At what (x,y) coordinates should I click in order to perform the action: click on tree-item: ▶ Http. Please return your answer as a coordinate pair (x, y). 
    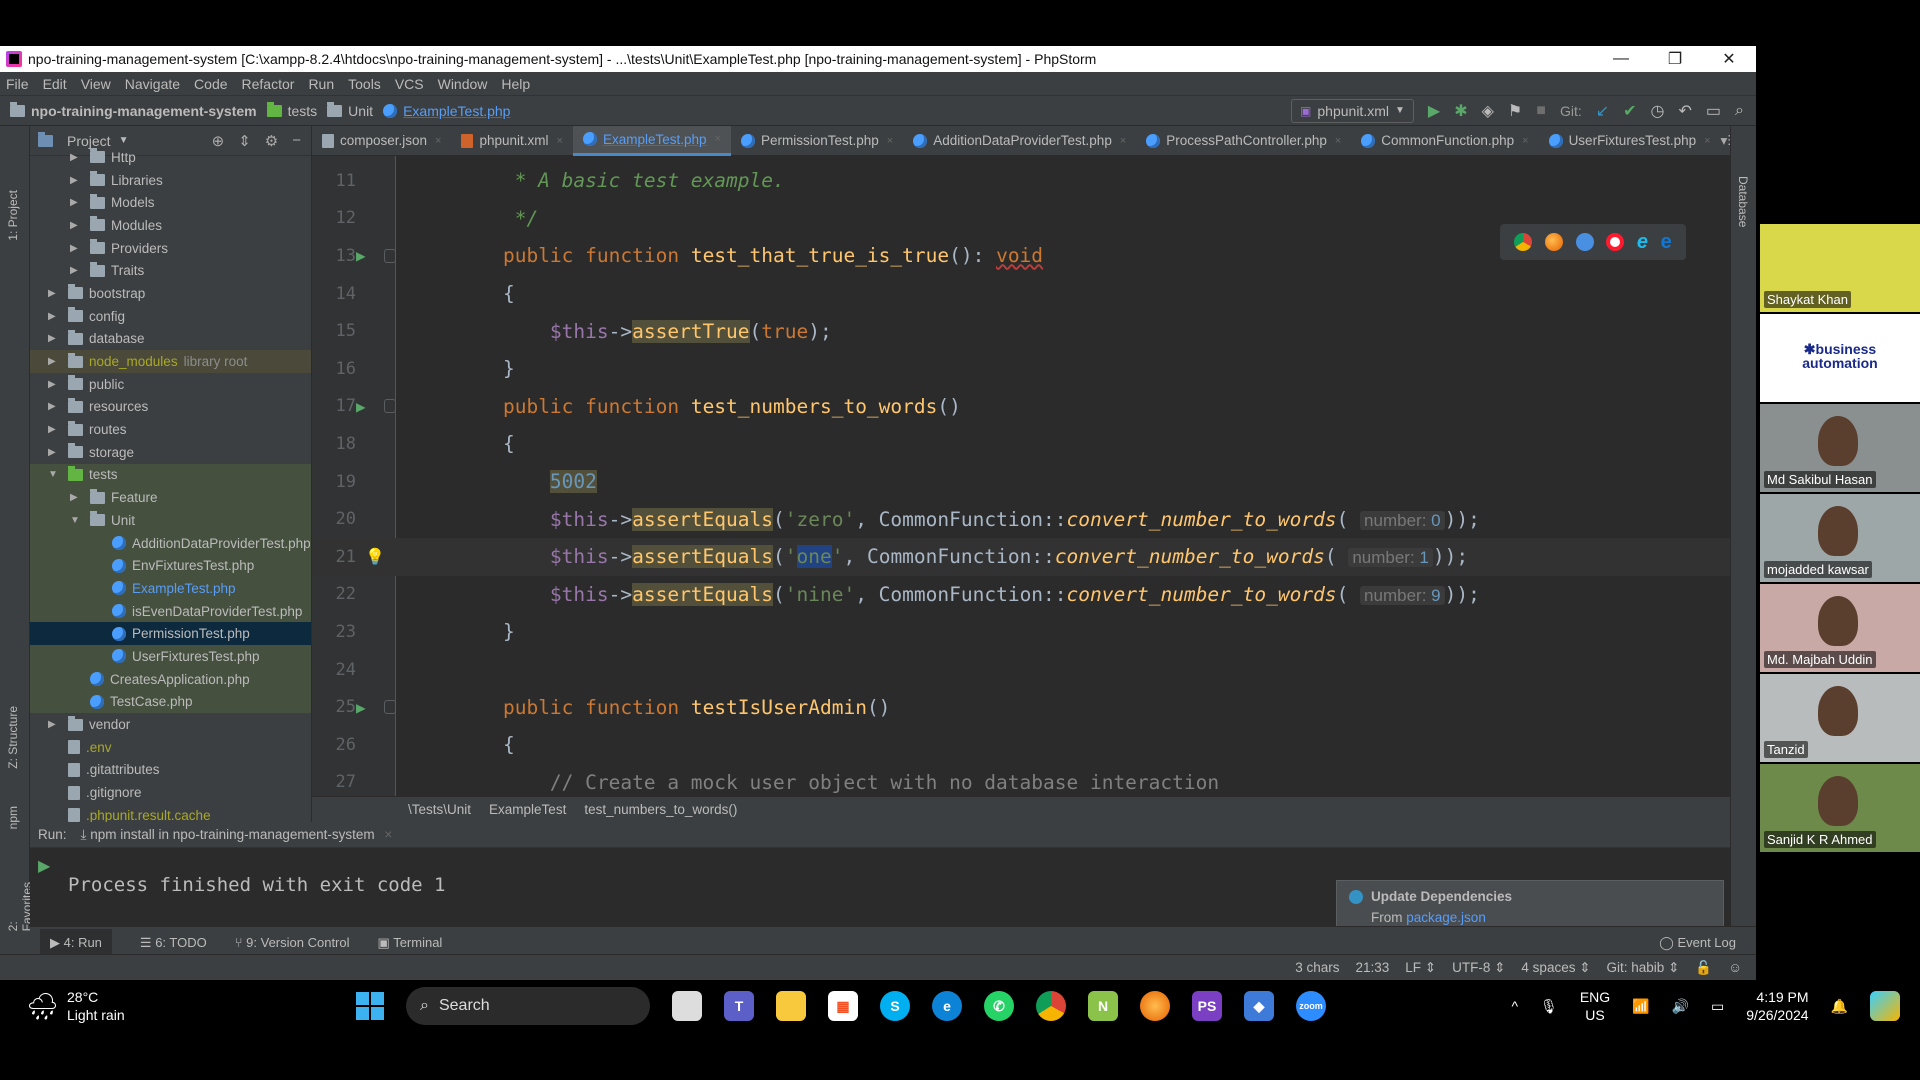
    Looking at the image, I should click on (170, 157).